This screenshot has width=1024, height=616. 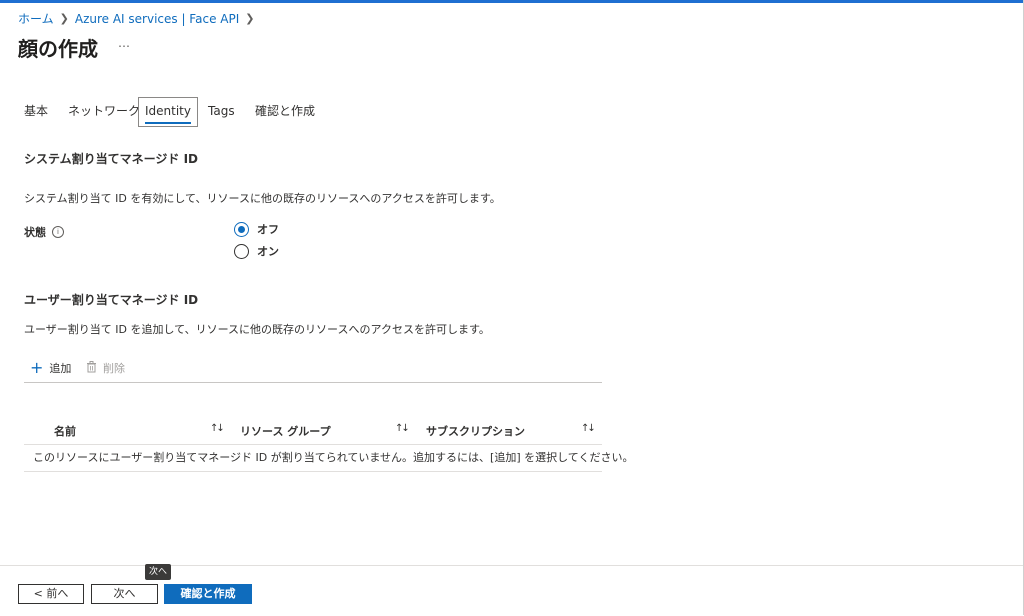 I want to click on page-title: 顔の作成, so click(x=58, y=49).